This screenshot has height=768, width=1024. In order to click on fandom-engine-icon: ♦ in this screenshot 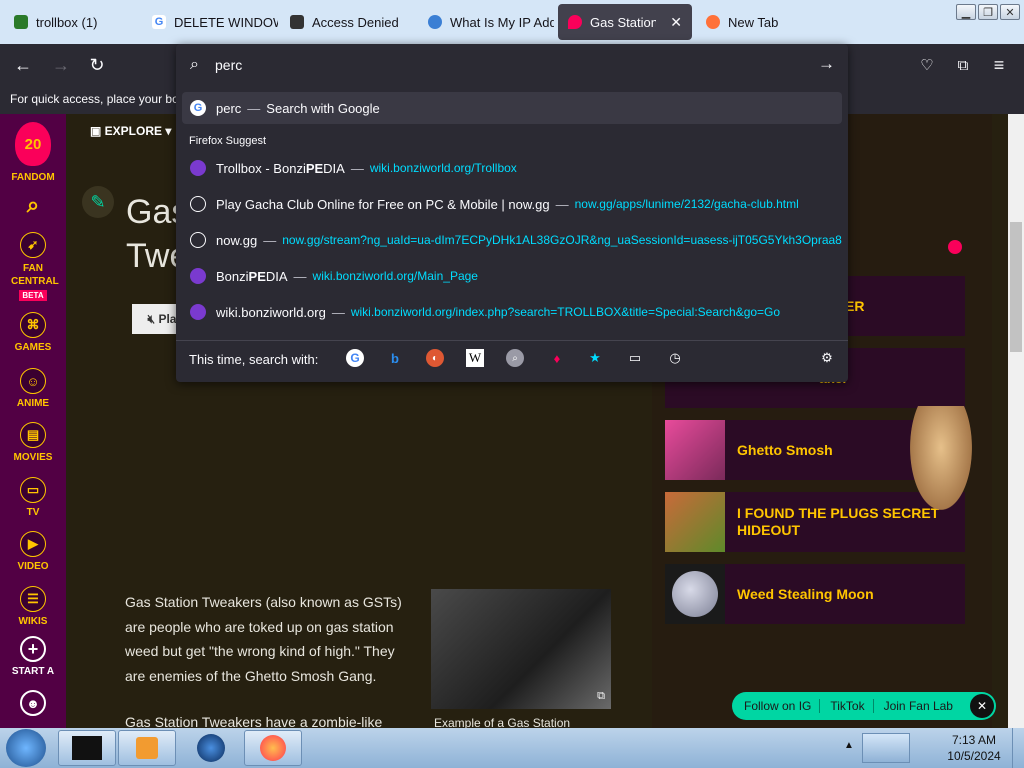, I will do `click(557, 358)`.